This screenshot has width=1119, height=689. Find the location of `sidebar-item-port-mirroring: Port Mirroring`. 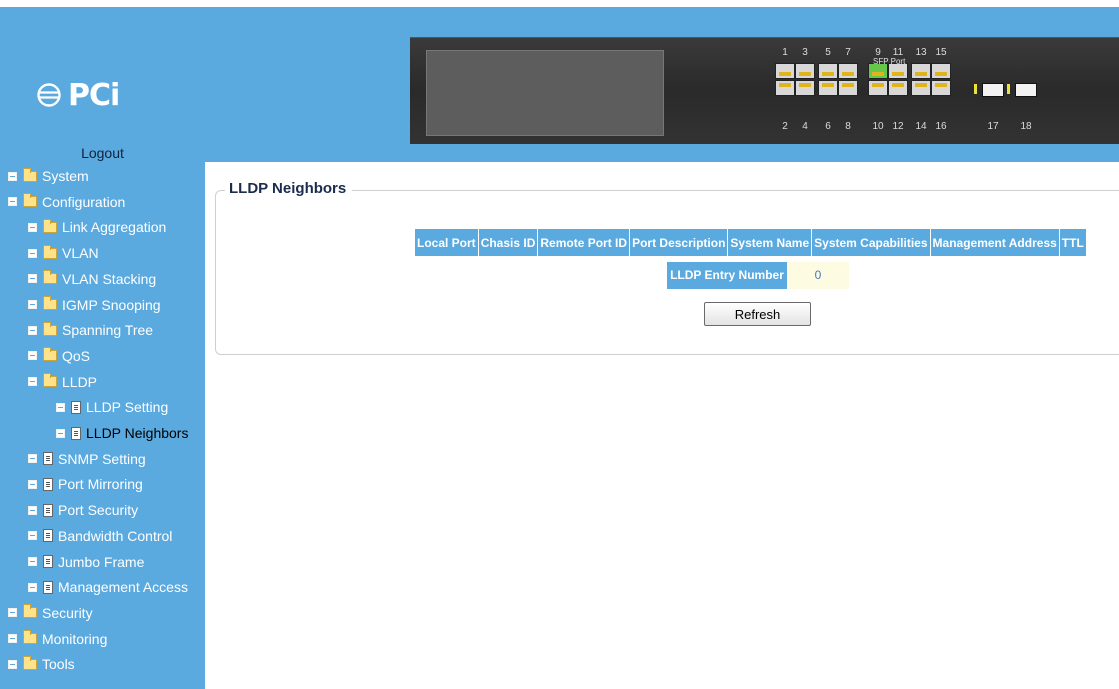

sidebar-item-port-mirroring: Port Mirroring is located at coordinates (85, 484).